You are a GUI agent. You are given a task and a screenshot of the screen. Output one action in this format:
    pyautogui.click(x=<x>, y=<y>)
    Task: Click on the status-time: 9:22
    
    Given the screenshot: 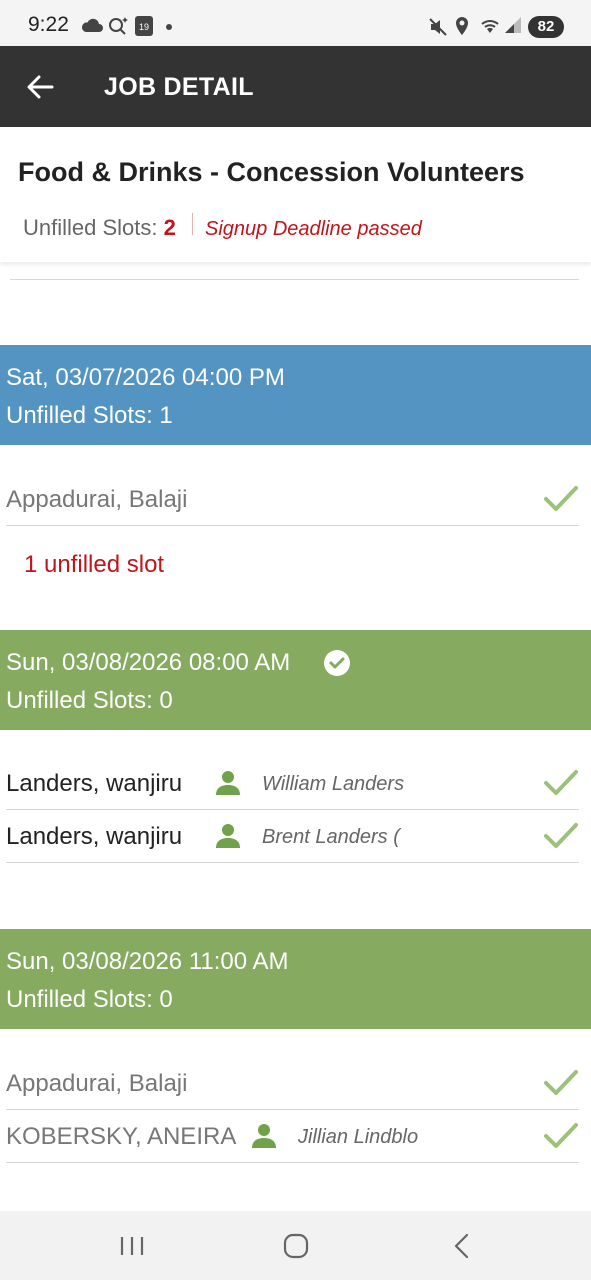 What is the action you would take?
    pyautogui.click(x=48, y=24)
    